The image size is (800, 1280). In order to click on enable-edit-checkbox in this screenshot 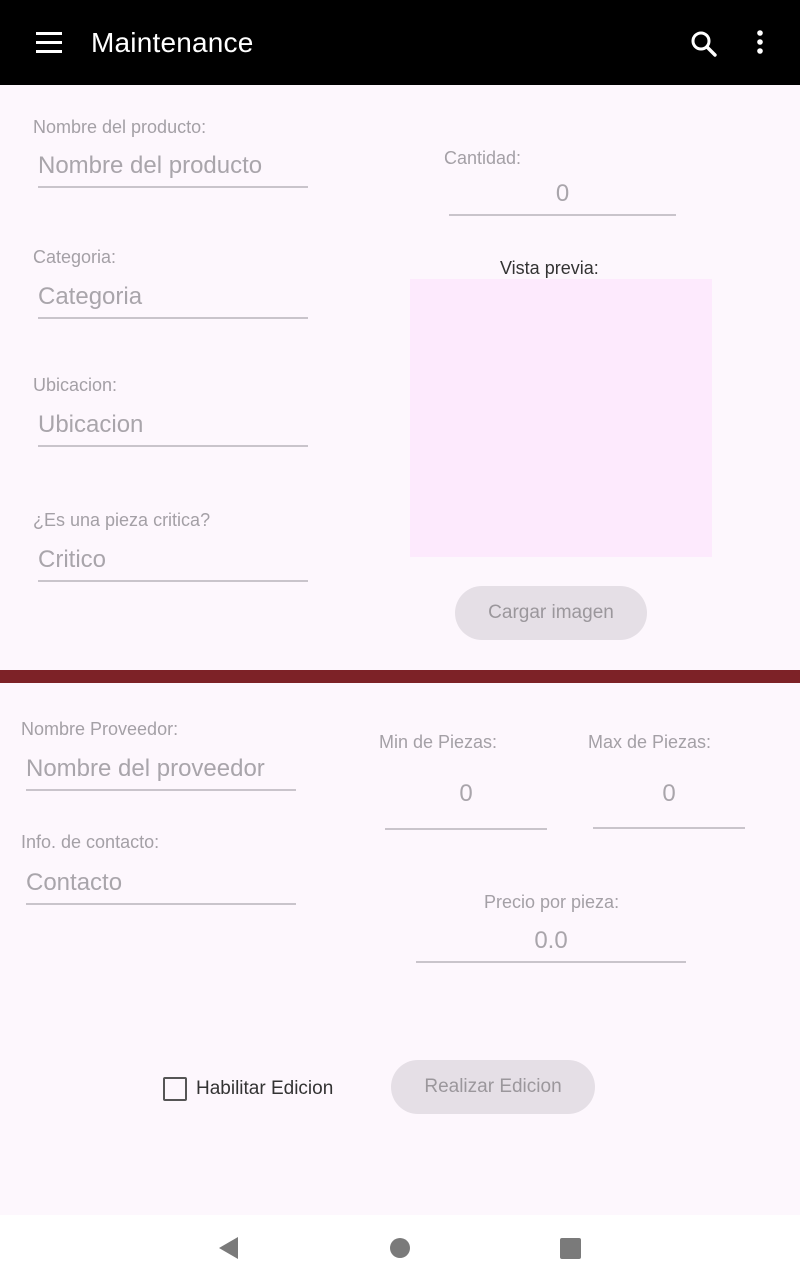, I will do `click(175, 1089)`.